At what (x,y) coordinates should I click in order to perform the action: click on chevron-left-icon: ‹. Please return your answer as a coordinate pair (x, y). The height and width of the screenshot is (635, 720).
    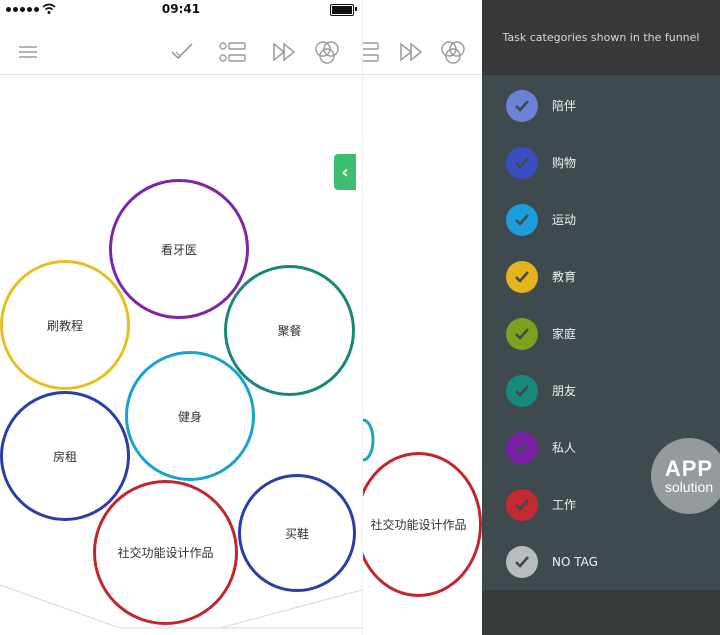
    Looking at the image, I should click on (345, 172).